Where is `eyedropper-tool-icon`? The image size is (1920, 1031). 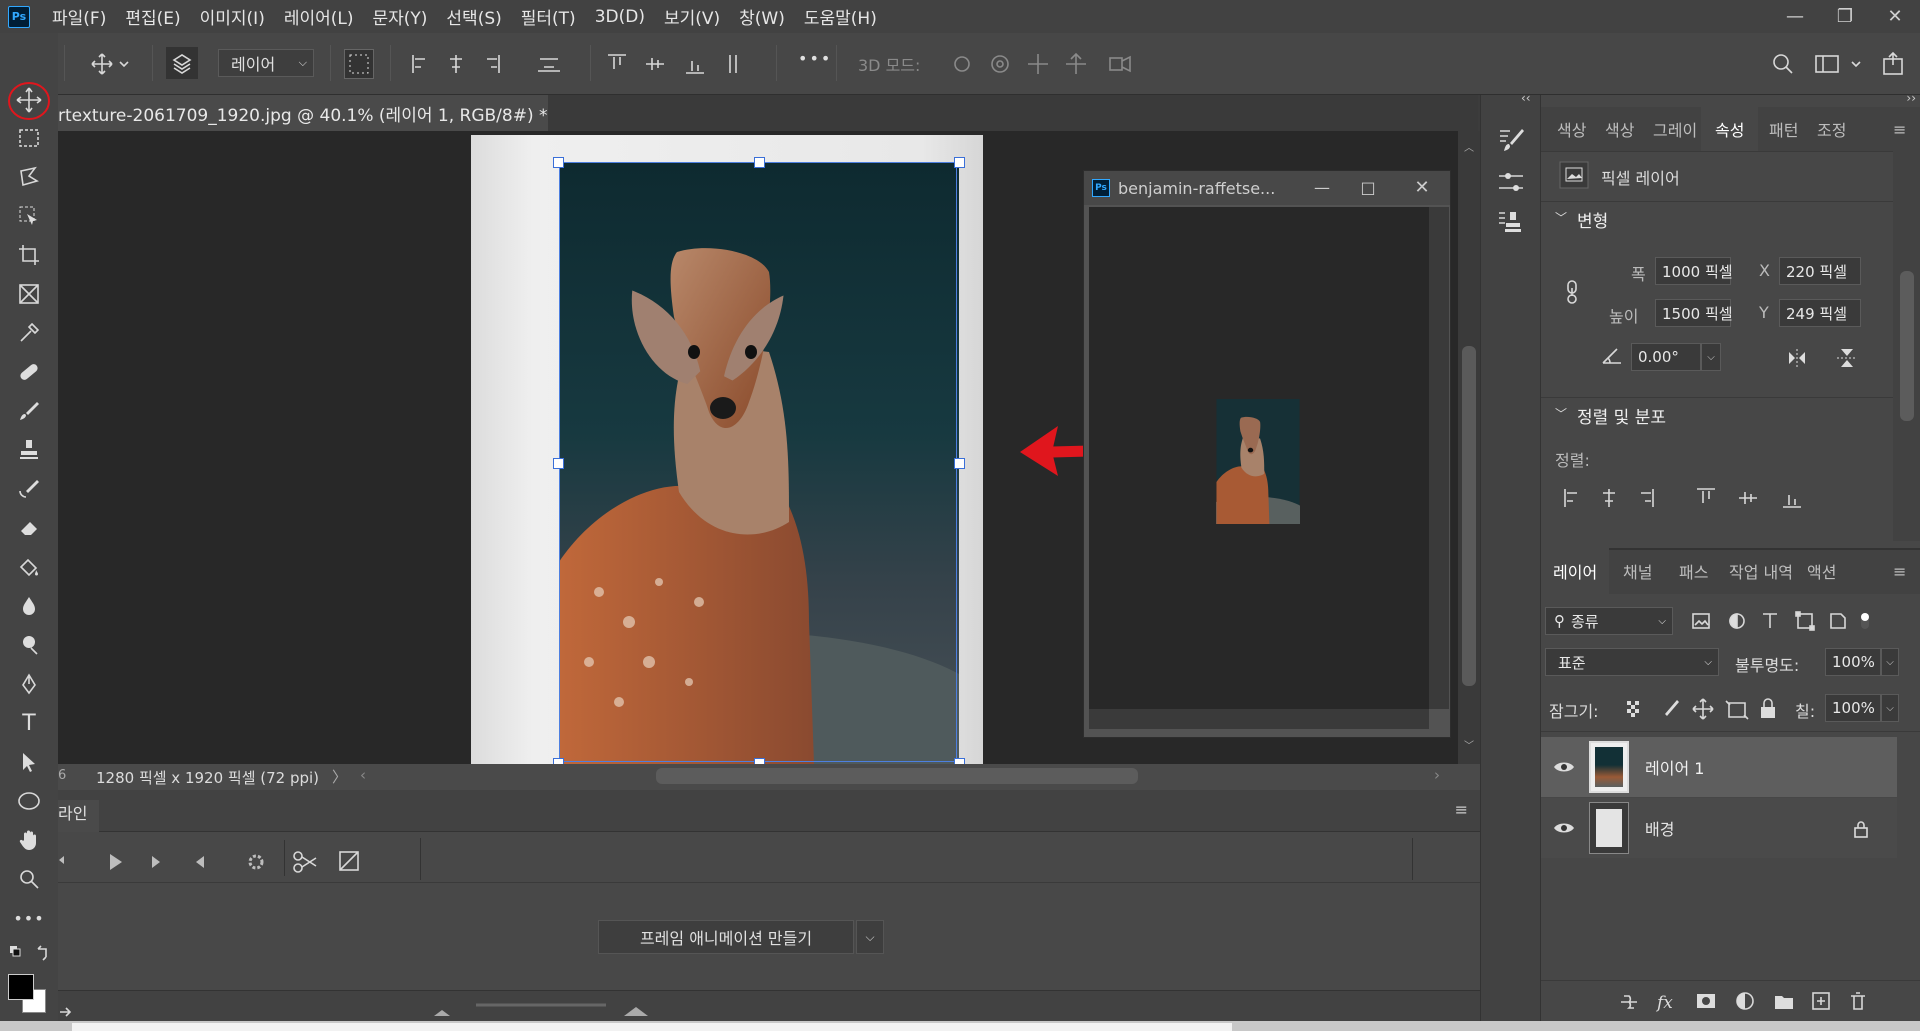 eyedropper-tool-icon is located at coordinates (29, 333).